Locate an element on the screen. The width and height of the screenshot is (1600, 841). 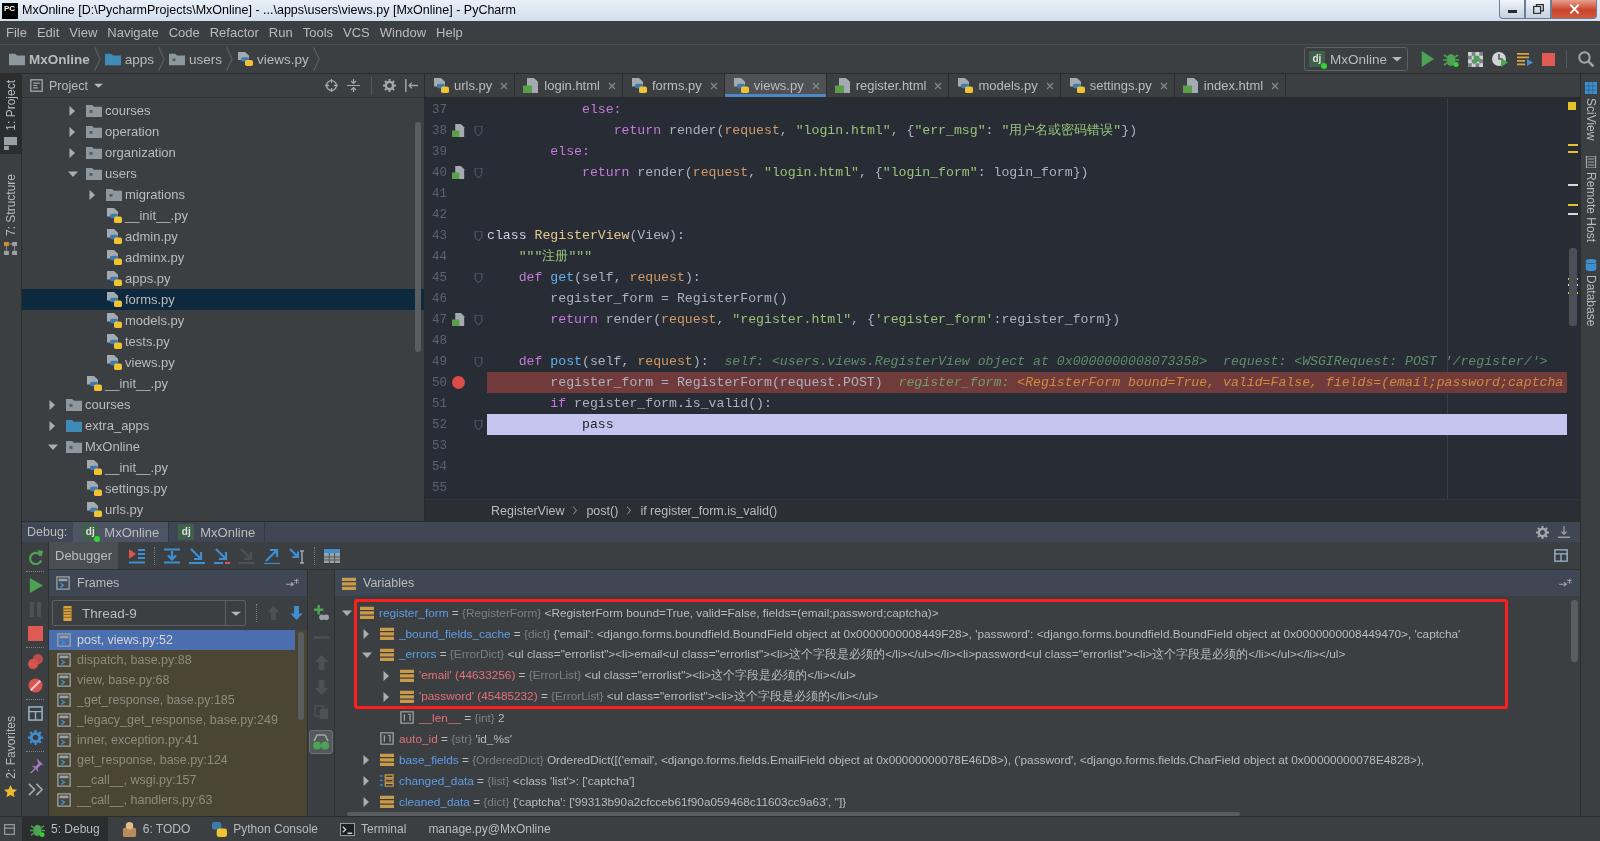
crosshair-icon is located at coordinates (331, 85).